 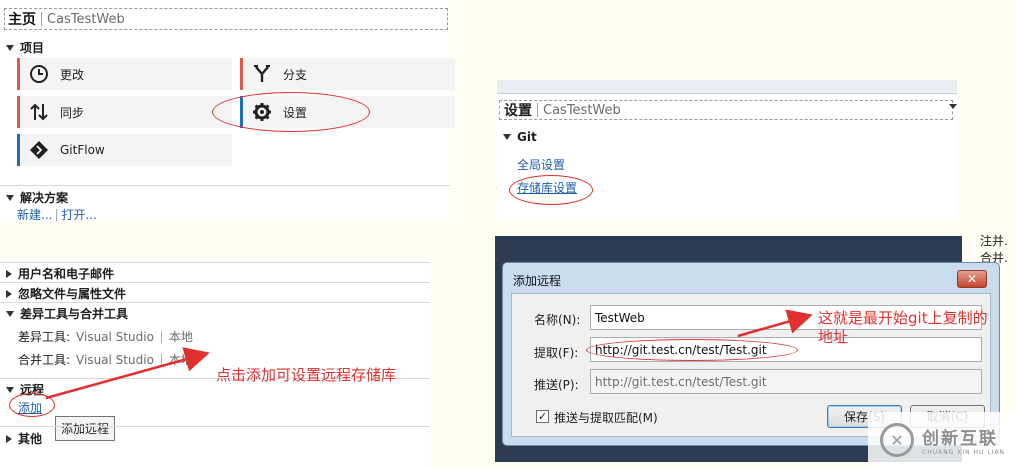 I want to click on watermark-brand: 创新互联, so click(x=960, y=439).